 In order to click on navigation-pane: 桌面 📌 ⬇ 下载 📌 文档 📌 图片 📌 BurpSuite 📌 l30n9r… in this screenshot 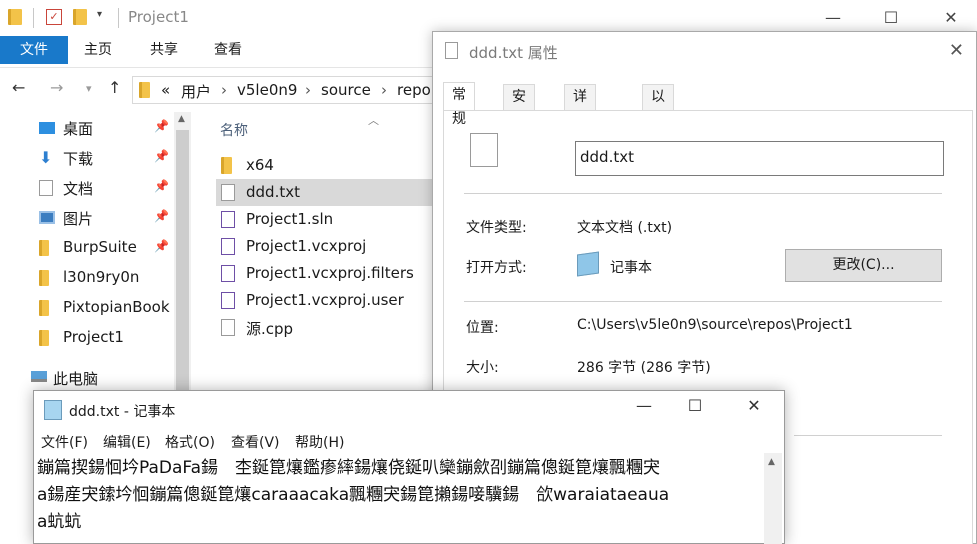, I will do `click(87, 257)`.